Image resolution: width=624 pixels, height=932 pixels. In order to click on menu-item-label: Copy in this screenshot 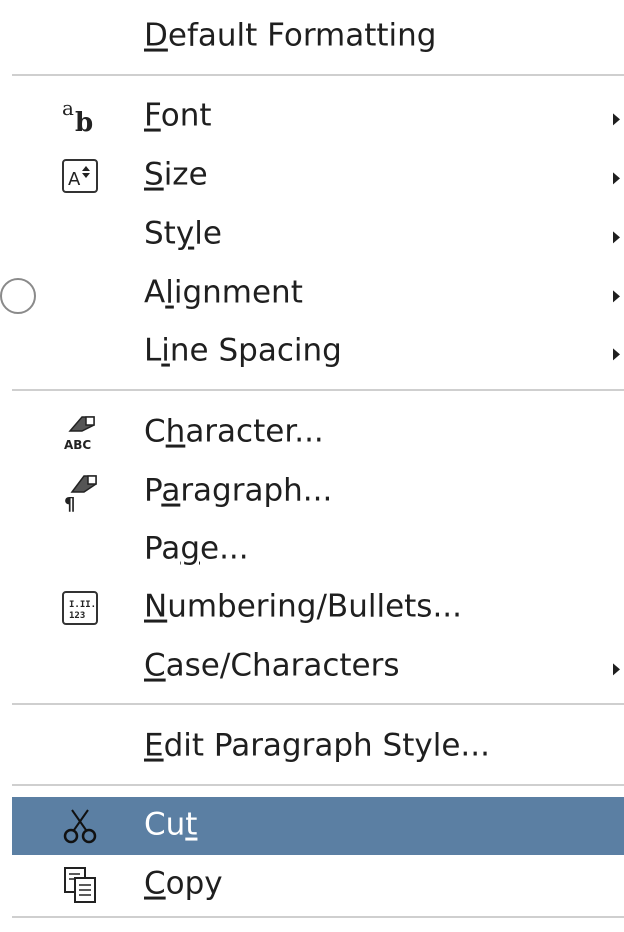, I will do `click(183, 883)`.